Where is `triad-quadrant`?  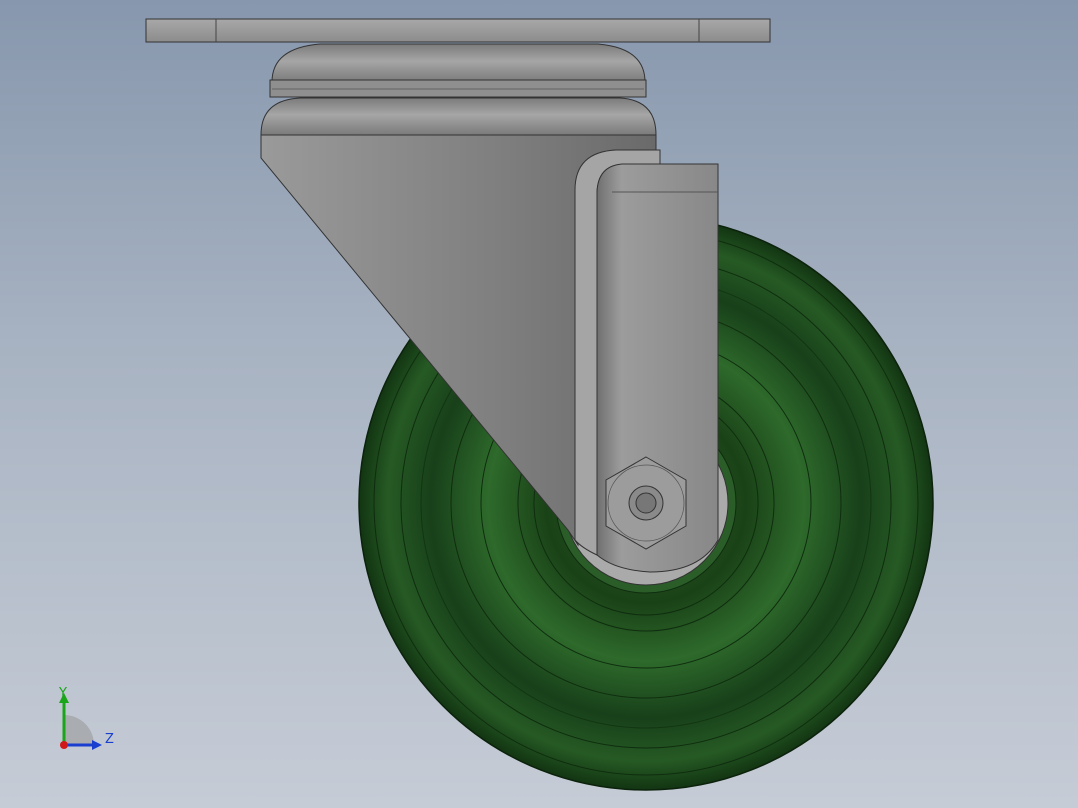
triad-quadrant is located at coordinates (79, 730).